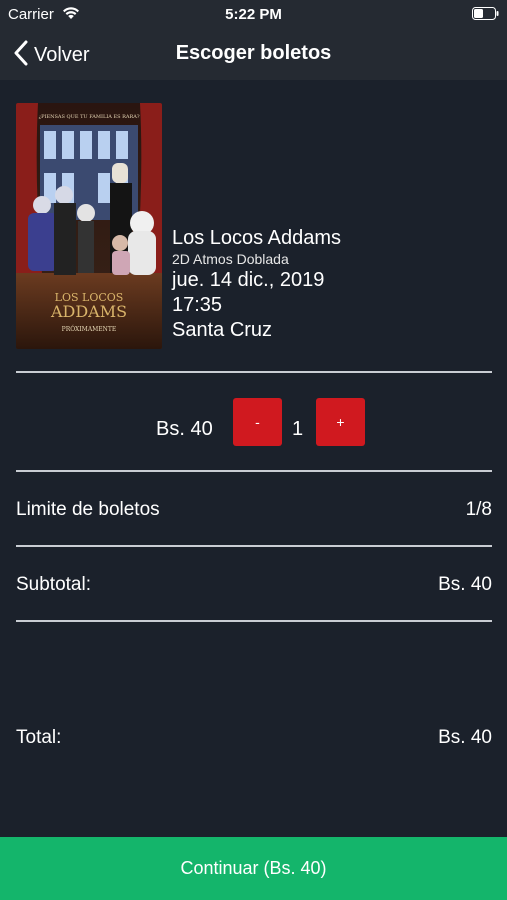 Image resolution: width=507 pixels, height=900 pixels. What do you see at coordinates (340, 422) in the screenshot?
I see `increase-button: +` at bounding box center [340, 422].